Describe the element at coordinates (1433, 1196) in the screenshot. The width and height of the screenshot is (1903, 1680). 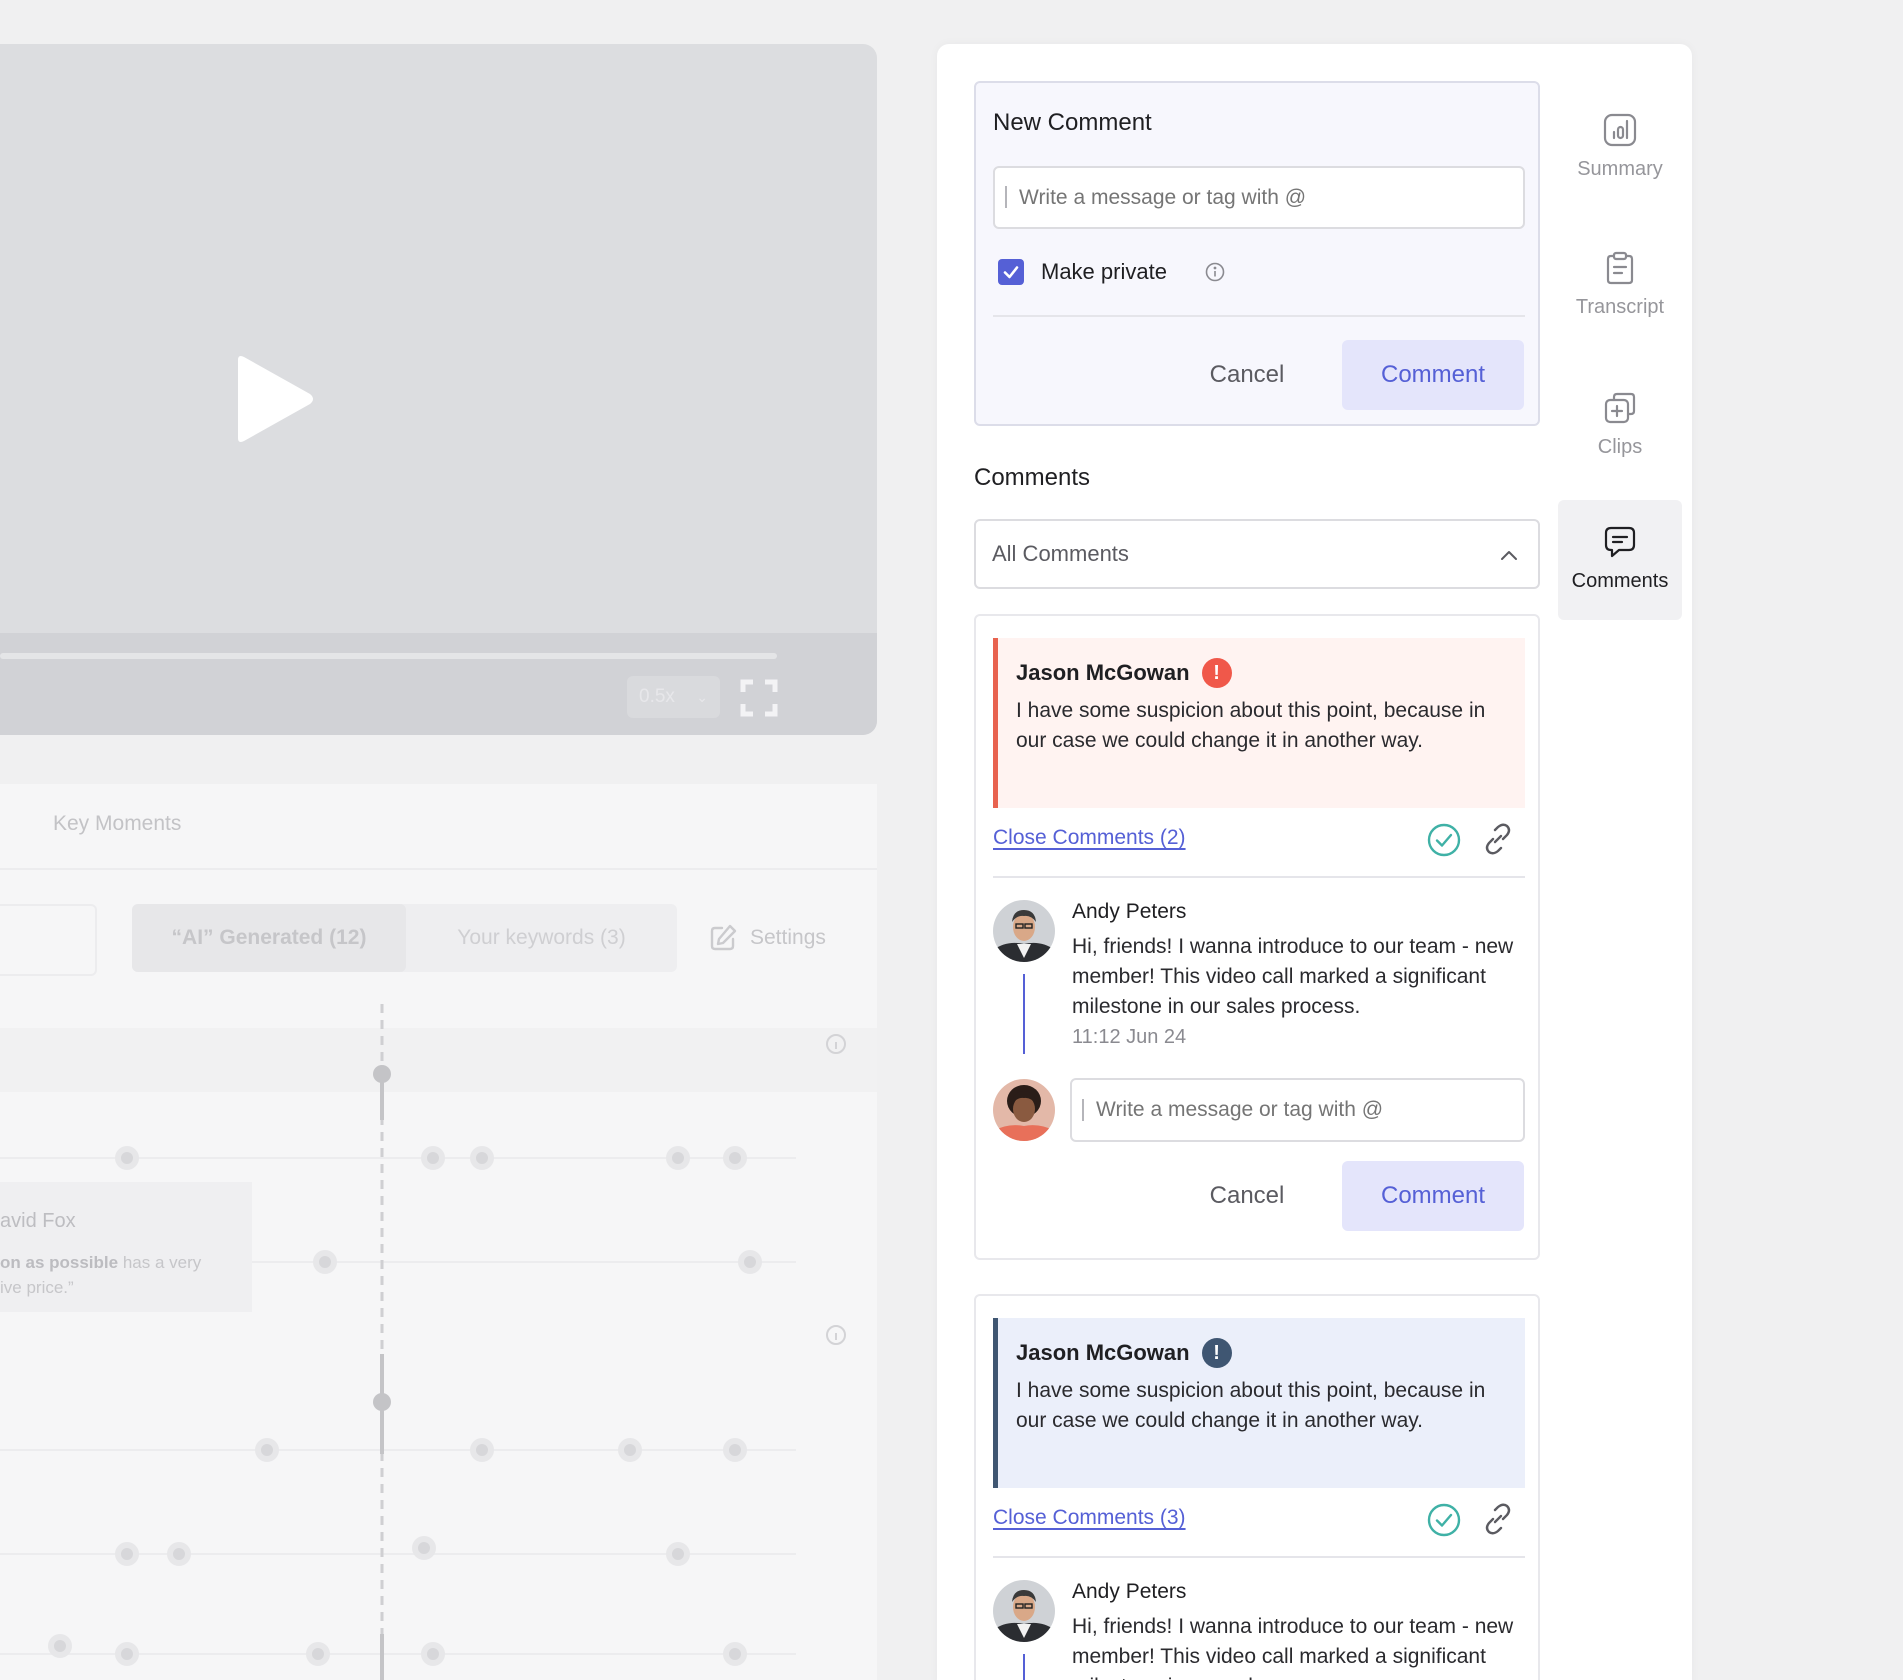
I see `reply-submit-button: Comment` at that location.